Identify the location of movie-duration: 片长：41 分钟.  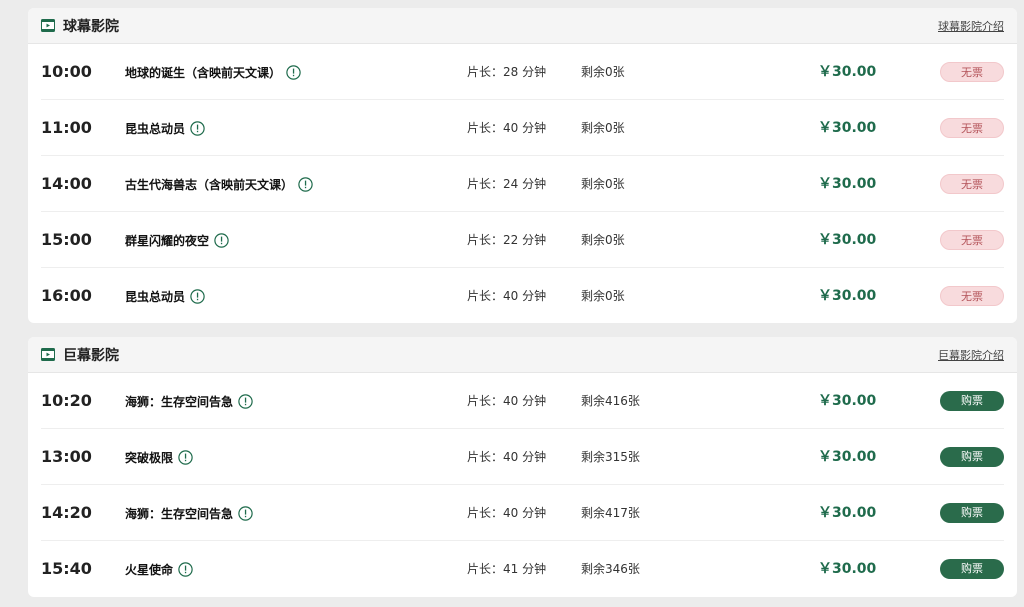
(507, 569).